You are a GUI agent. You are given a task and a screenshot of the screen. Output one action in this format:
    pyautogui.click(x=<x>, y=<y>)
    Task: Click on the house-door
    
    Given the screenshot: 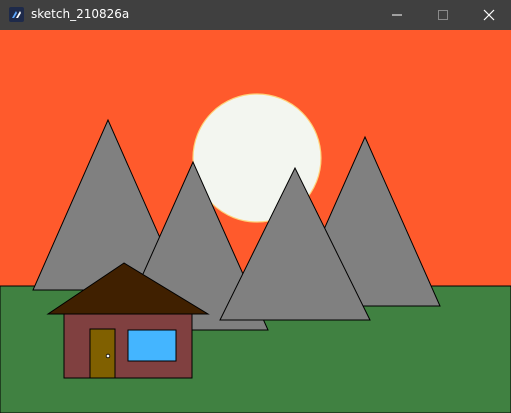 What is the action you would take?
    pyautogui.click(x=102, y=353)
    